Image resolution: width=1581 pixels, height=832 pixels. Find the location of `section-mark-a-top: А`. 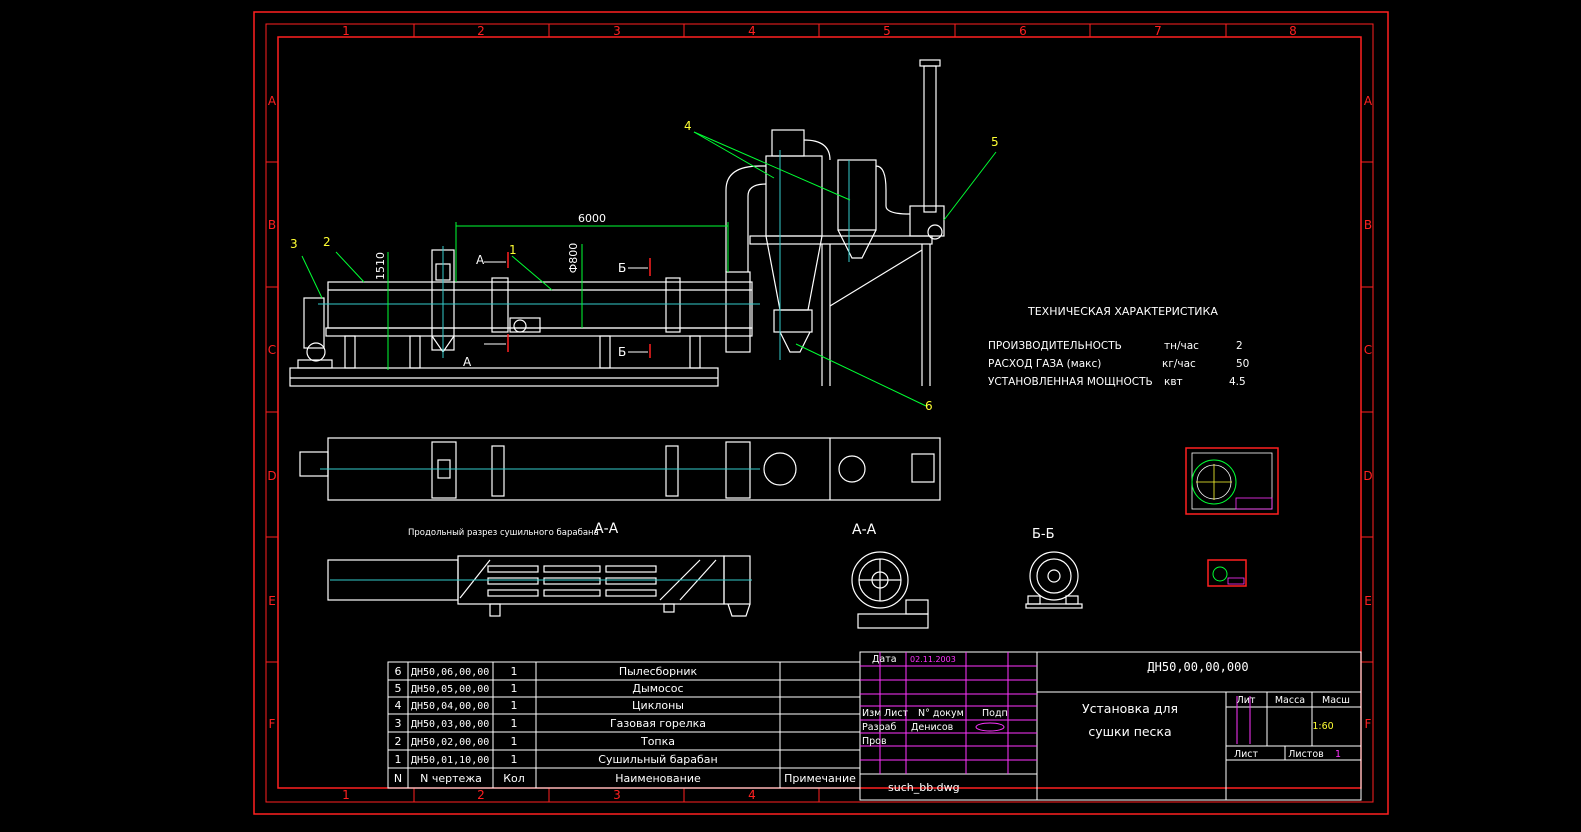

section-mark-a-top: А is located at coordinates (480, 260).